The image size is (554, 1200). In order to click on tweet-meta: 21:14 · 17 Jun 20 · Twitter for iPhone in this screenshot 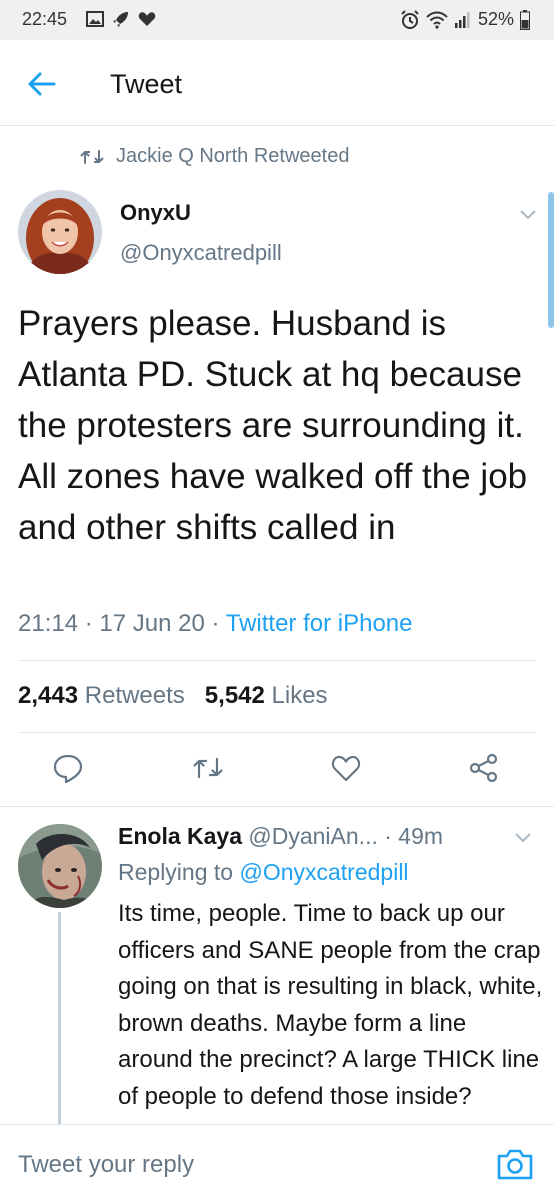, I will do `click(215, 624)`.